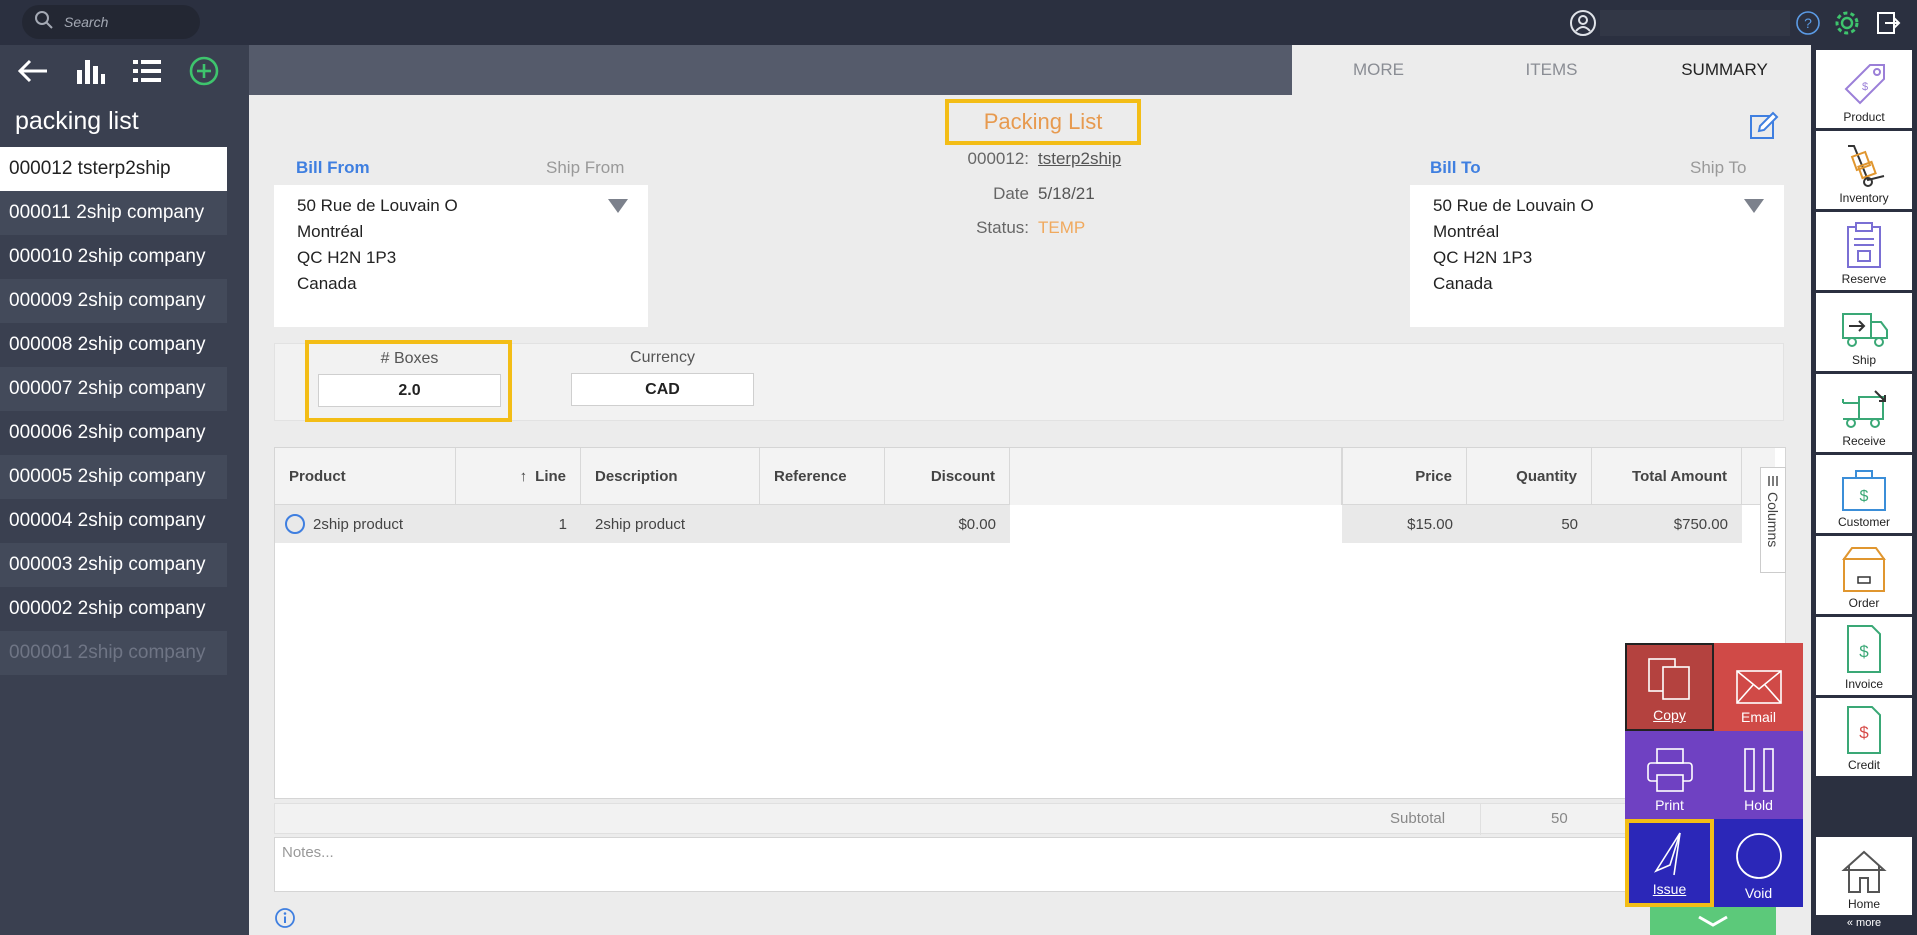 This screenshot has height=935, width=1917. I want to click on status-label: Status:, so click(1002, 227).